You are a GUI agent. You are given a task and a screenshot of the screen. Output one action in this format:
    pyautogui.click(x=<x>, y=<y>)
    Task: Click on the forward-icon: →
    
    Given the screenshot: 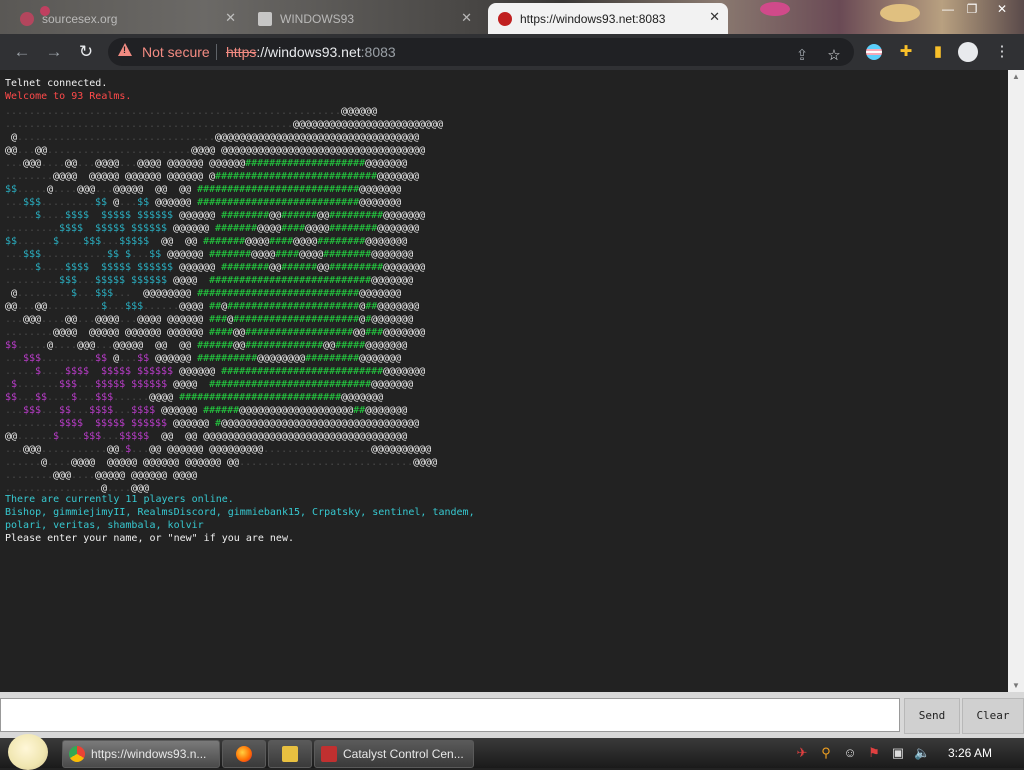 What is the action you would take?
    pyautogui.click(x=54, y=52)
    